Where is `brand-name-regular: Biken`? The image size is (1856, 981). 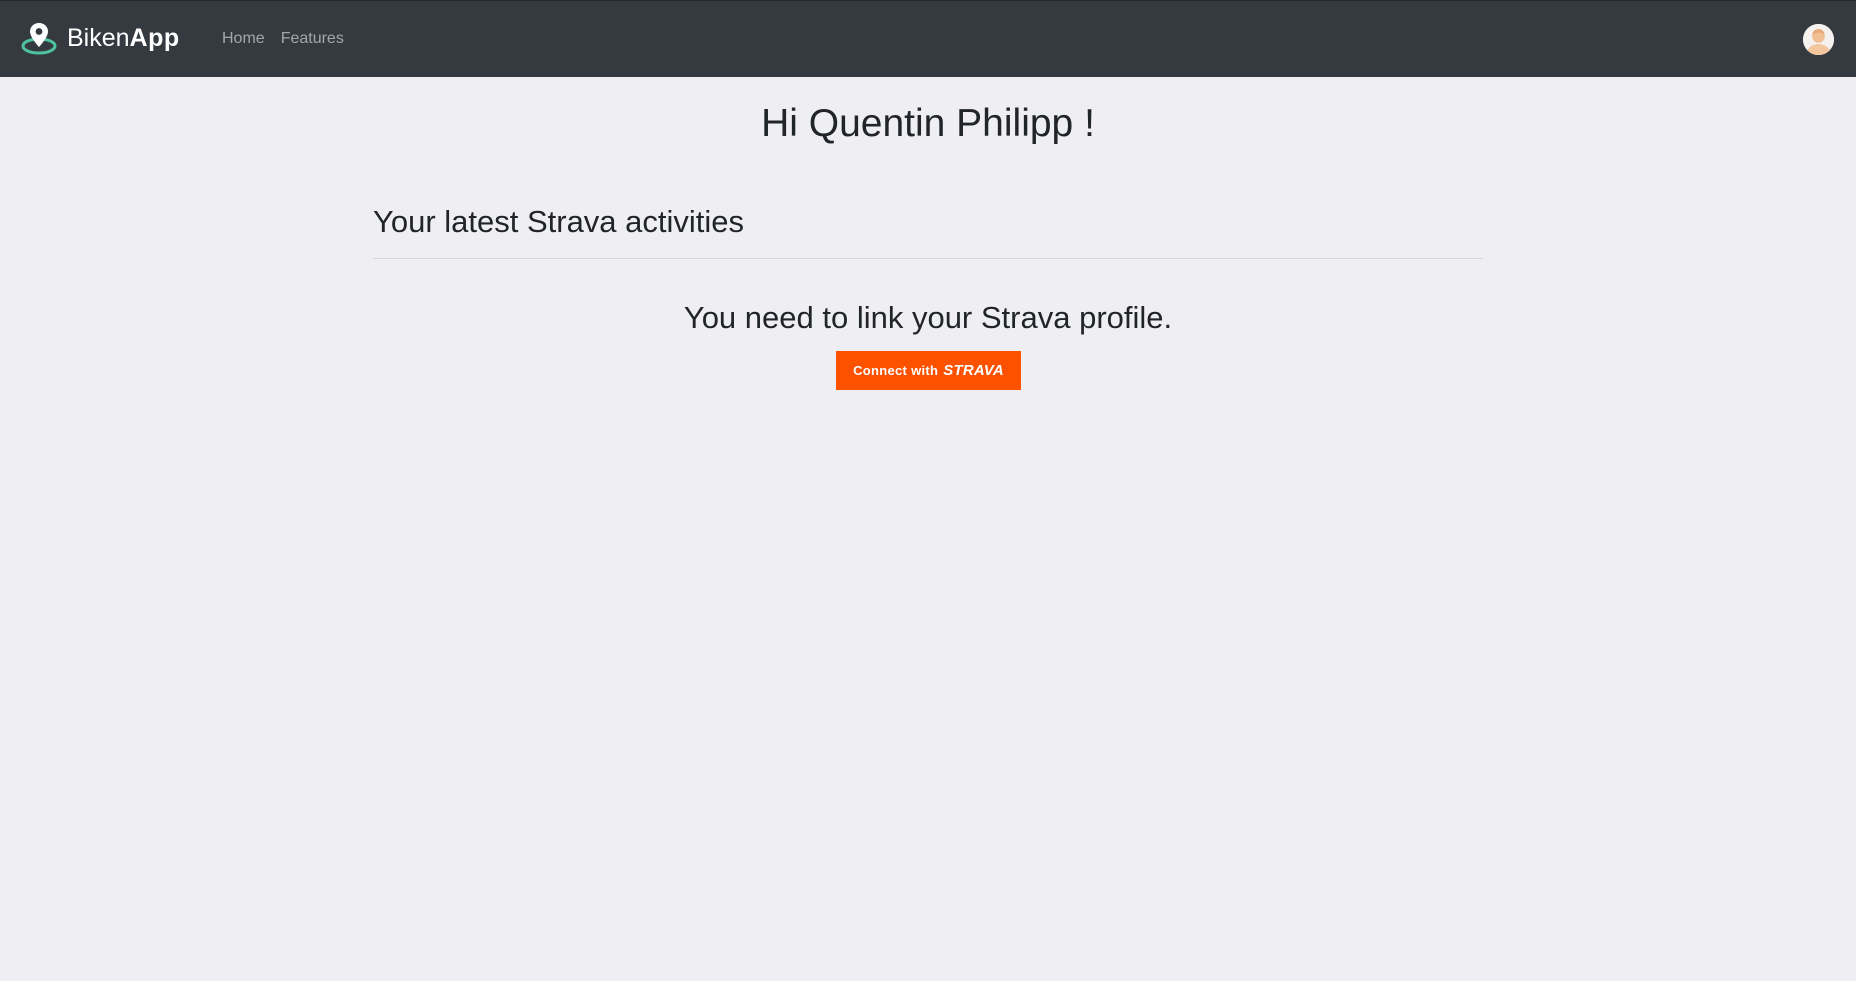 brand-name-regular: Biken is located at coordinates (98, 38).